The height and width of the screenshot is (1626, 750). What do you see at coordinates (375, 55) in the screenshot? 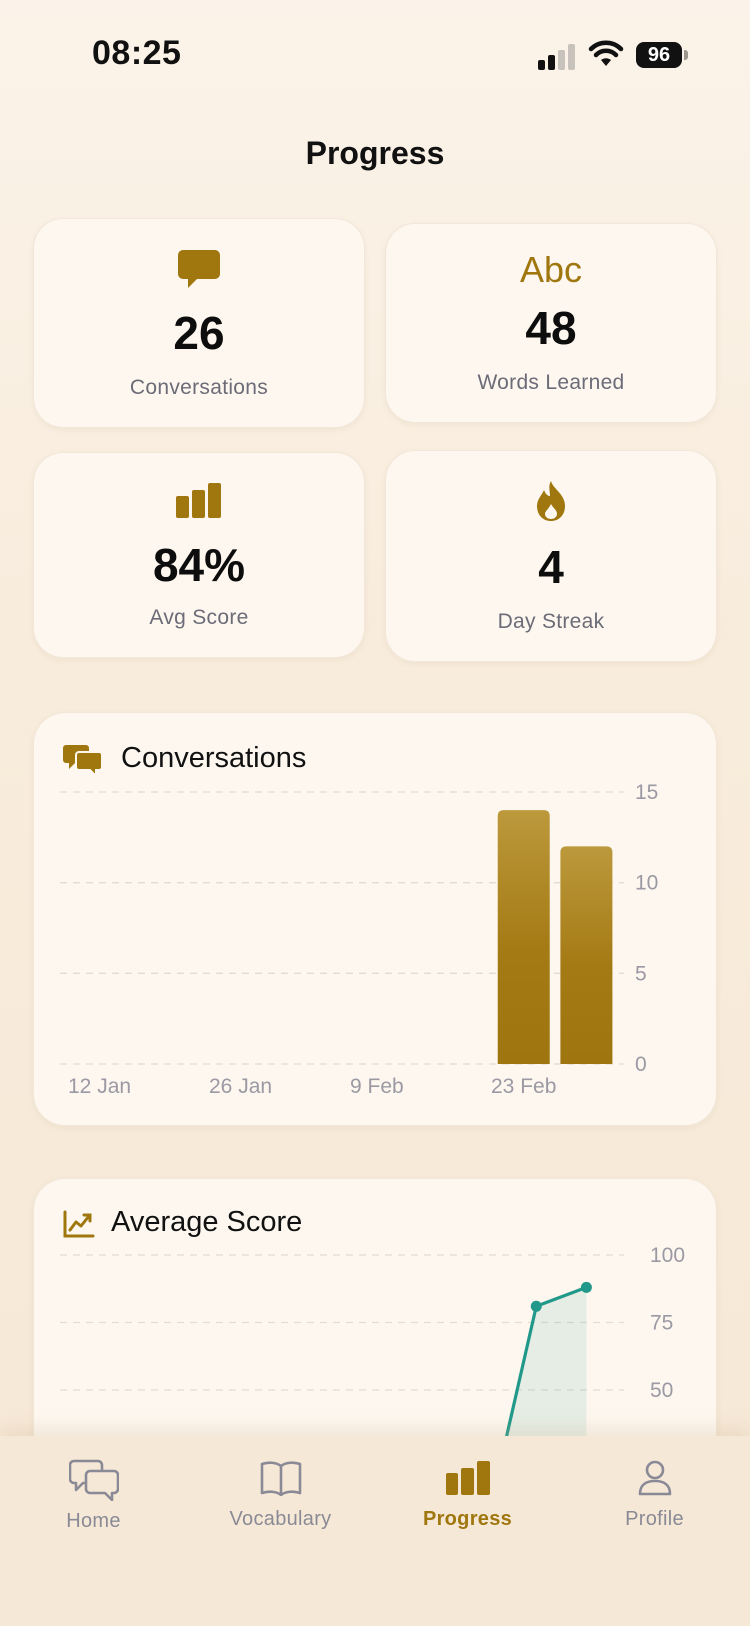
I see `status-bar: 08:25 96` at bounding box center [375, 55].